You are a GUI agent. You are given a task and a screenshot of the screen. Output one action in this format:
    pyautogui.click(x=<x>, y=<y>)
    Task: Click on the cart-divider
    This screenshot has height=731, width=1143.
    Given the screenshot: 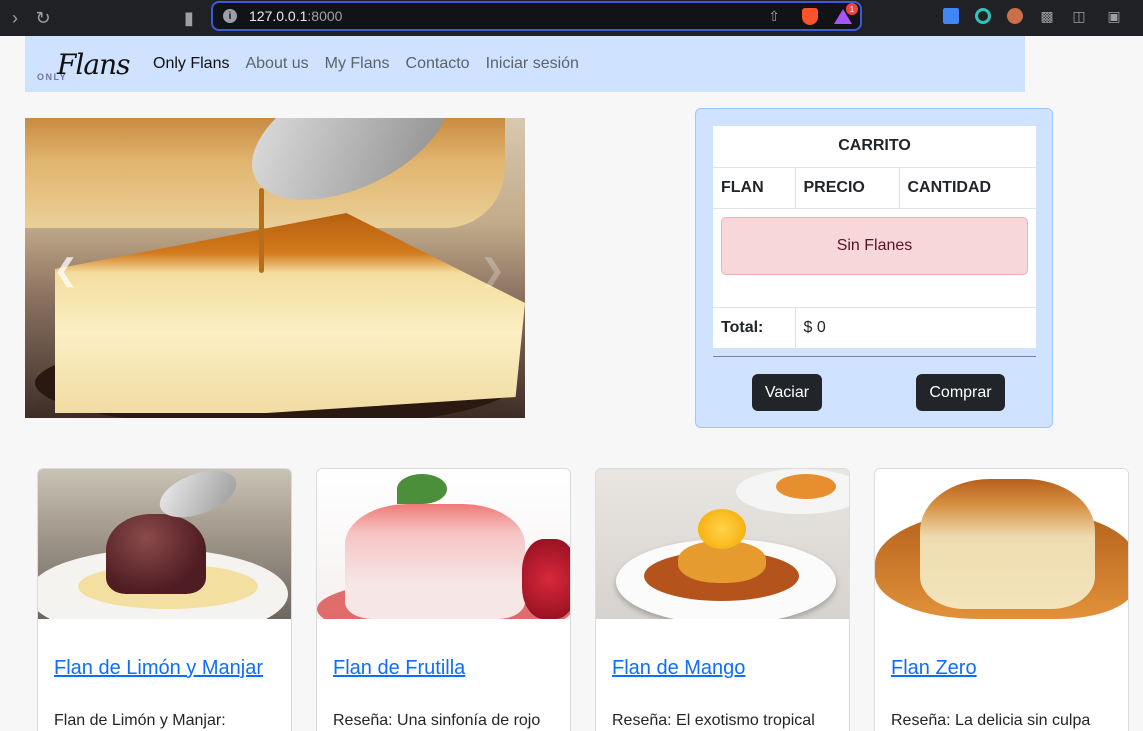 What is the action you would take?
    pyautogui.click(x=874, y=356)
    